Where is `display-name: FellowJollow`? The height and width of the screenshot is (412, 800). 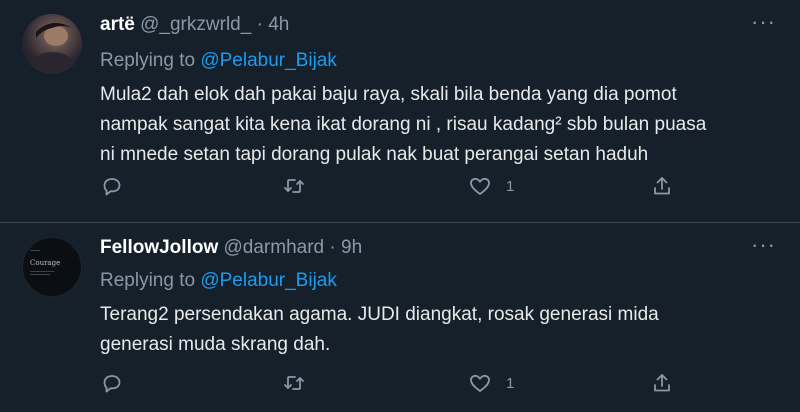 display-name: FellowJollow is located at coordinates (159, 247).